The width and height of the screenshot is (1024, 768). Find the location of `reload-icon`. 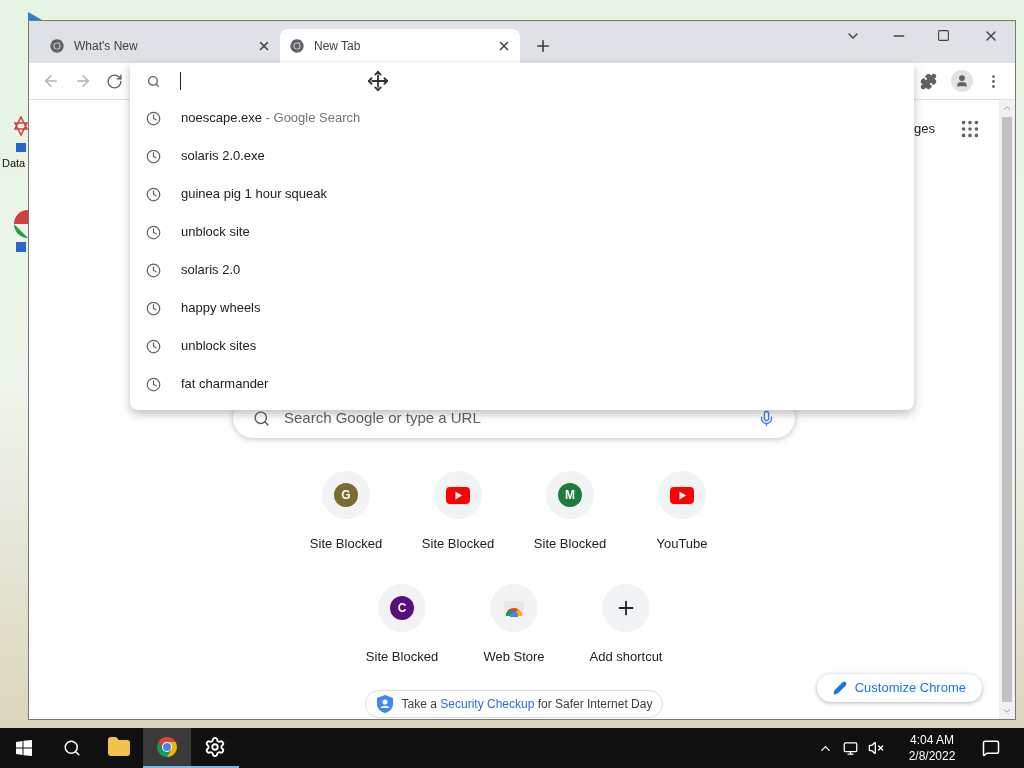

reload-icon is located at coordinates (114, 81).